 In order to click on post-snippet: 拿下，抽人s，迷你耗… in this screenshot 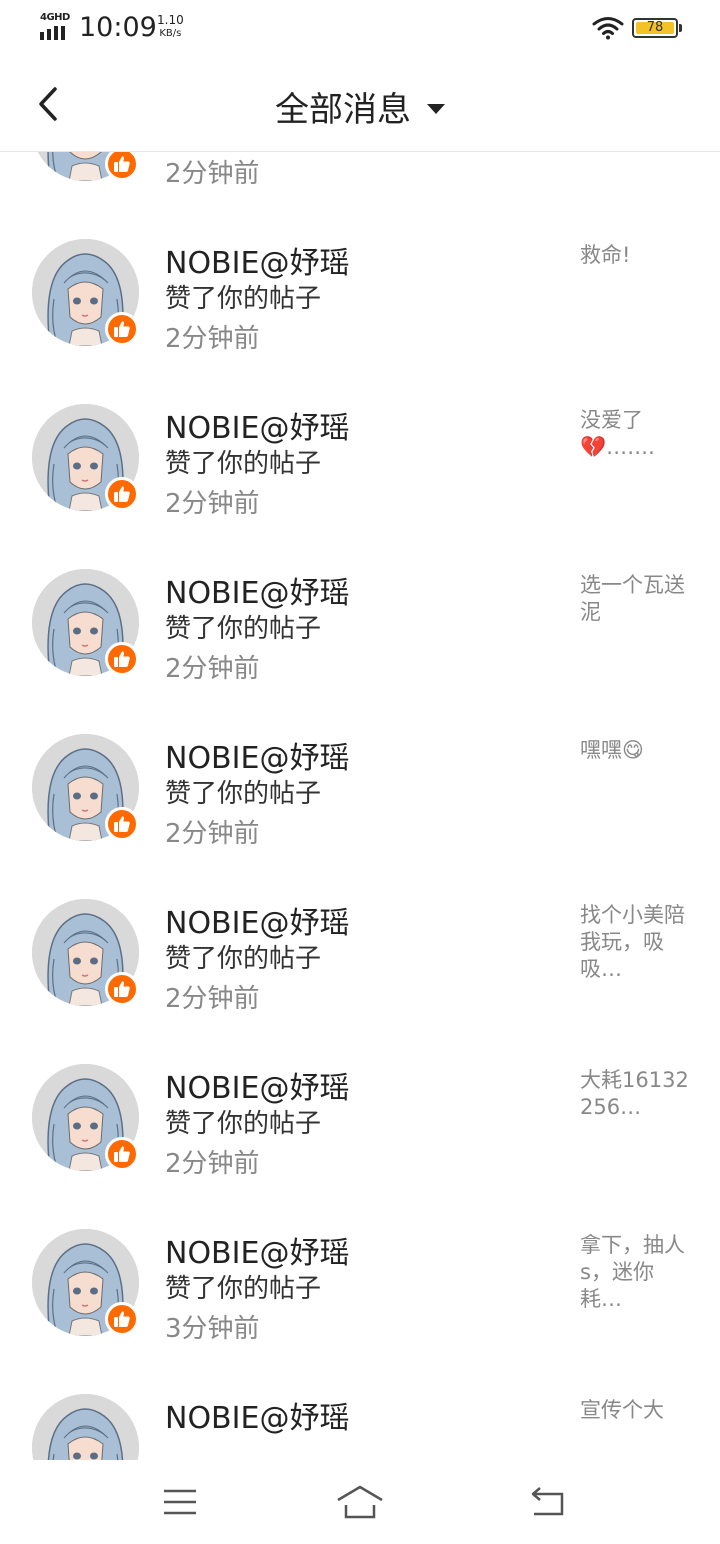, I will do `click(635, 1272)`.